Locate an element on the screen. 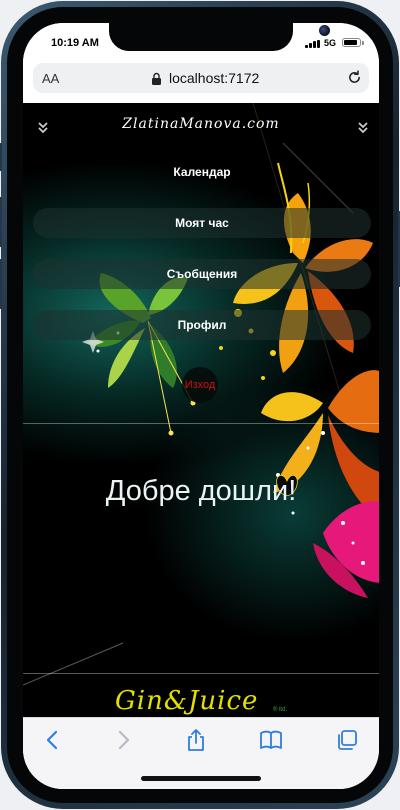 This screenshot has width=400, height=810. status-bar: 10:19 AM 5G is located at coordinates (201, 42).